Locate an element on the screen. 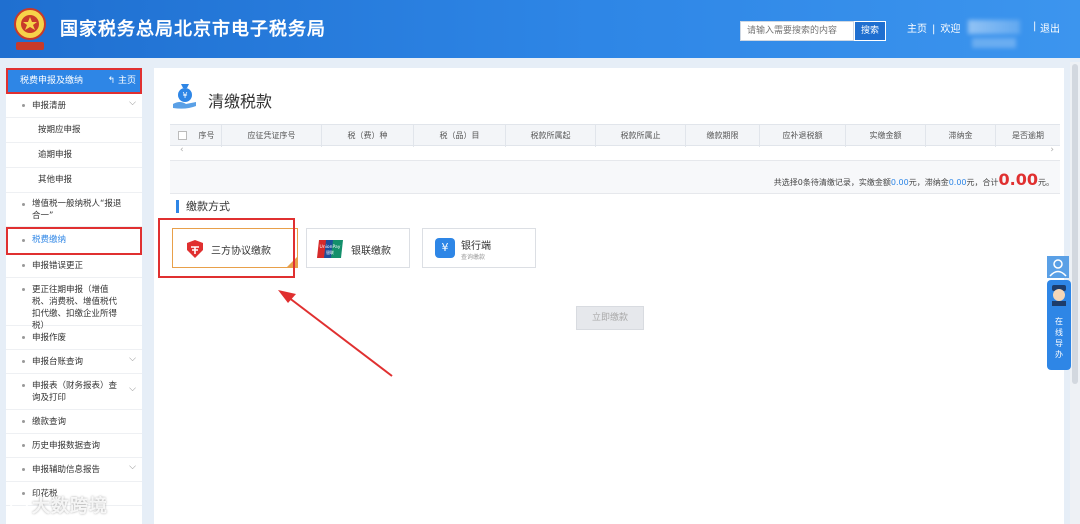 The height and width of the screenshot is (524, 1080). online-guide-widget: 在线导办 is located at coordinates (1059, 325).